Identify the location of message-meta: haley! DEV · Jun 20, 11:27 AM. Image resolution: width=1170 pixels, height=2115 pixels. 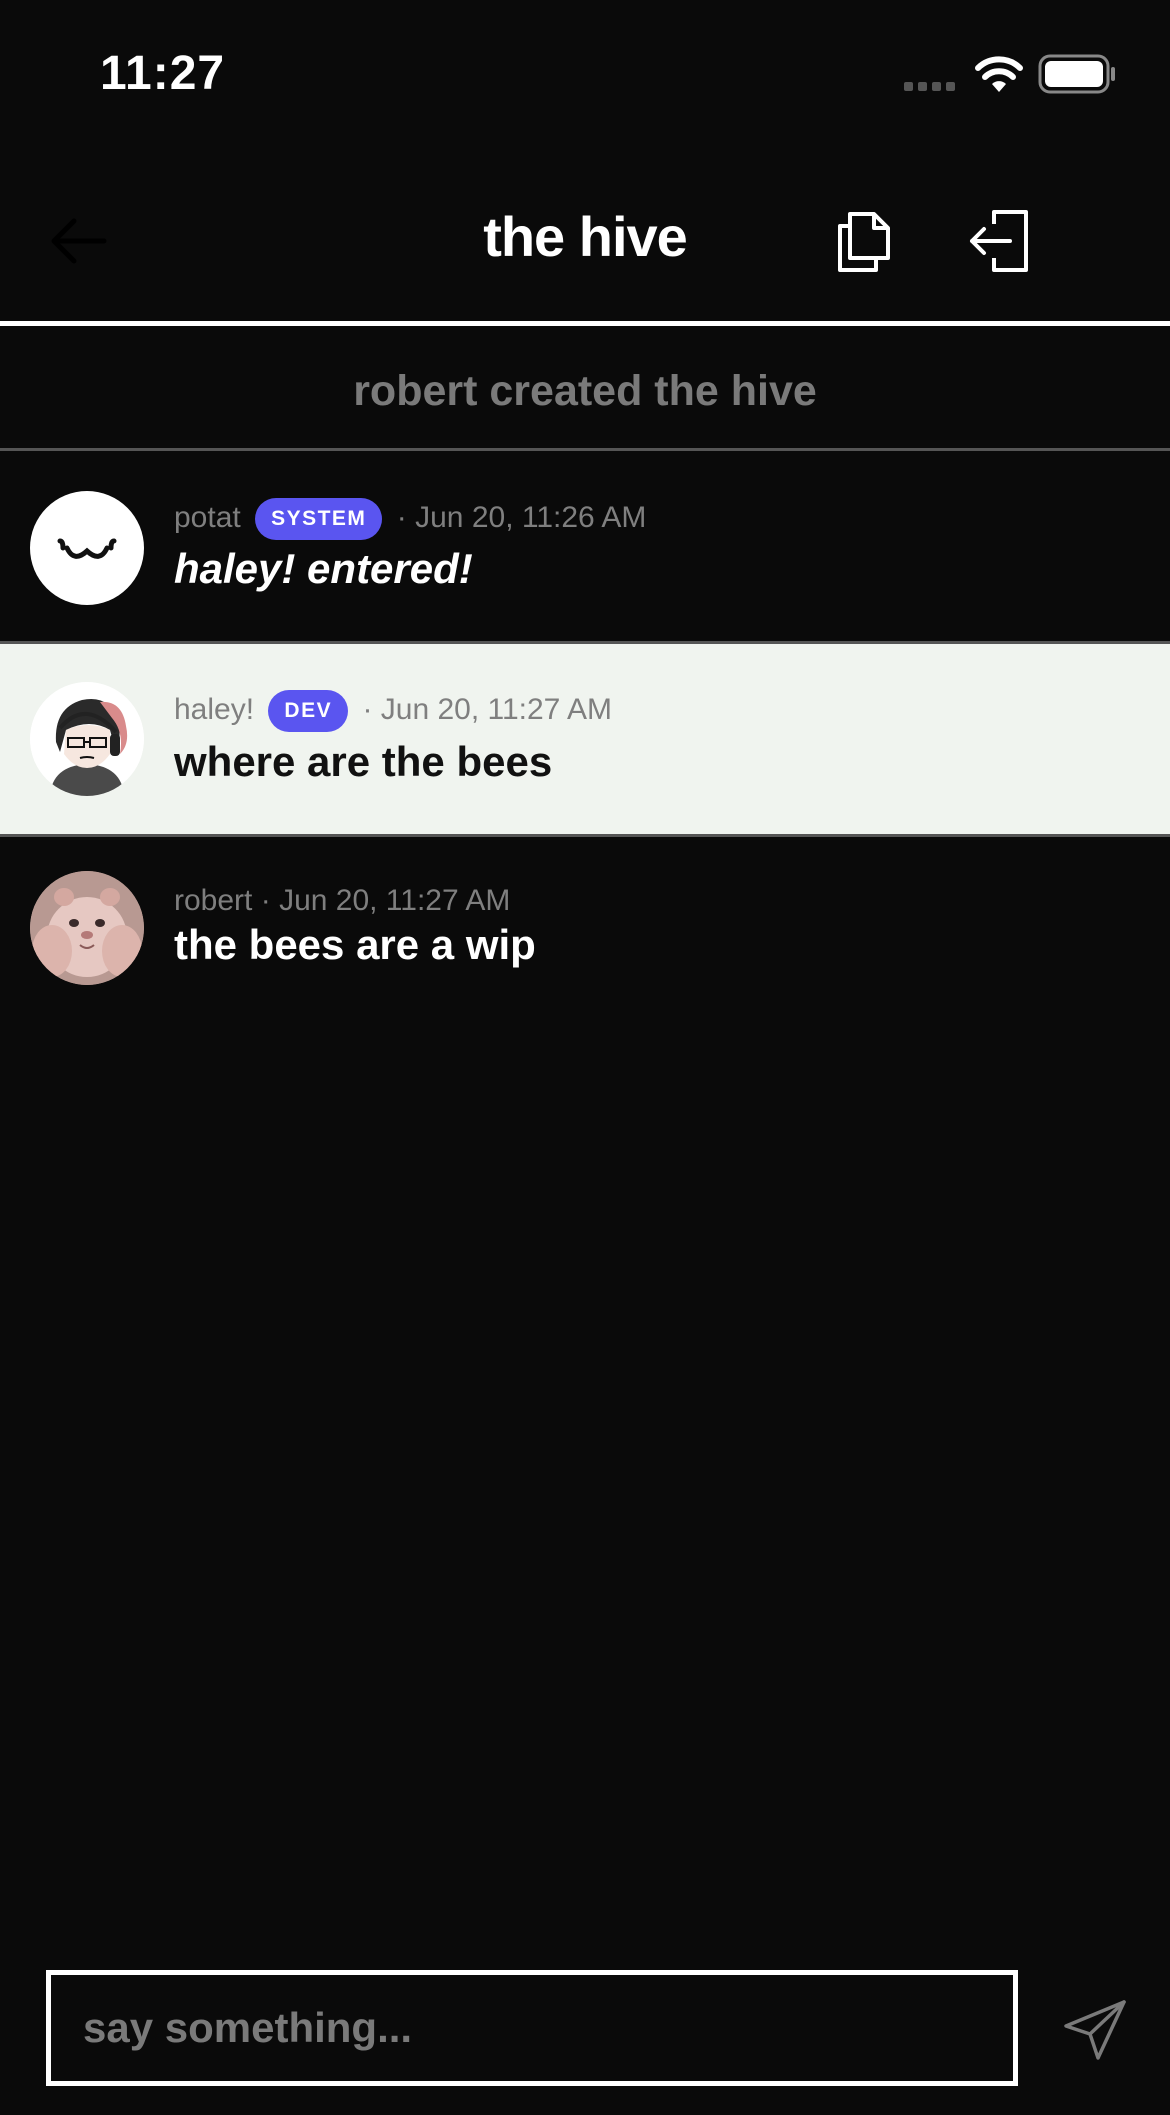
(393, 710).